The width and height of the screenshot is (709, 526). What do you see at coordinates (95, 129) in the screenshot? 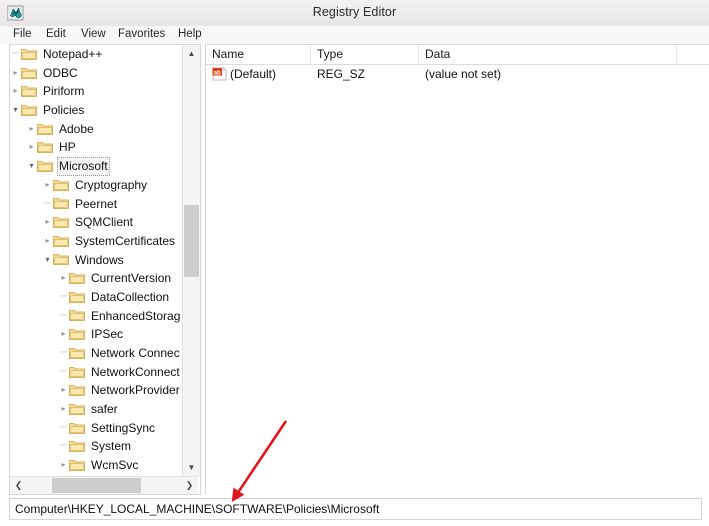
I see `tree-item-adobe: Adobe` at bounding box center [95, 129].